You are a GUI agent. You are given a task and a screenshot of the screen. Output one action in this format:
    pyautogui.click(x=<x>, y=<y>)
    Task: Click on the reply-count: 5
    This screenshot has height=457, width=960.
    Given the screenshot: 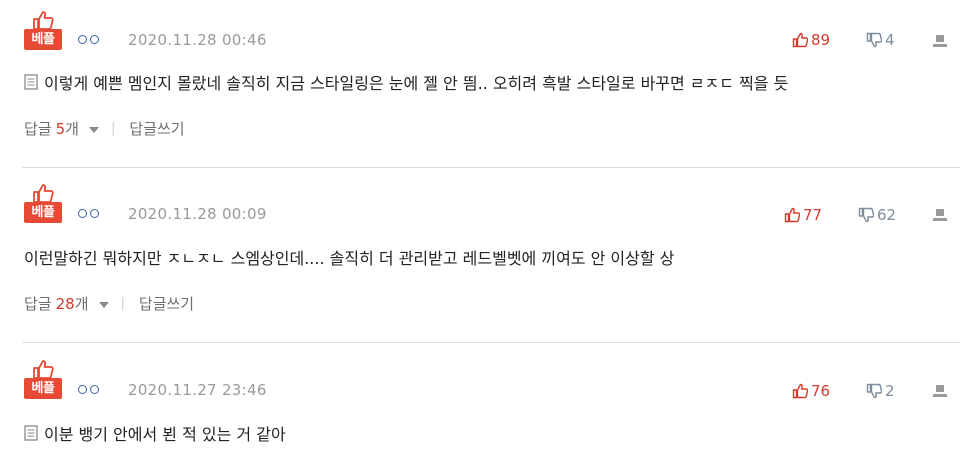 What is the action you would take?
    pyautogui.click(x=61, y=129)
    